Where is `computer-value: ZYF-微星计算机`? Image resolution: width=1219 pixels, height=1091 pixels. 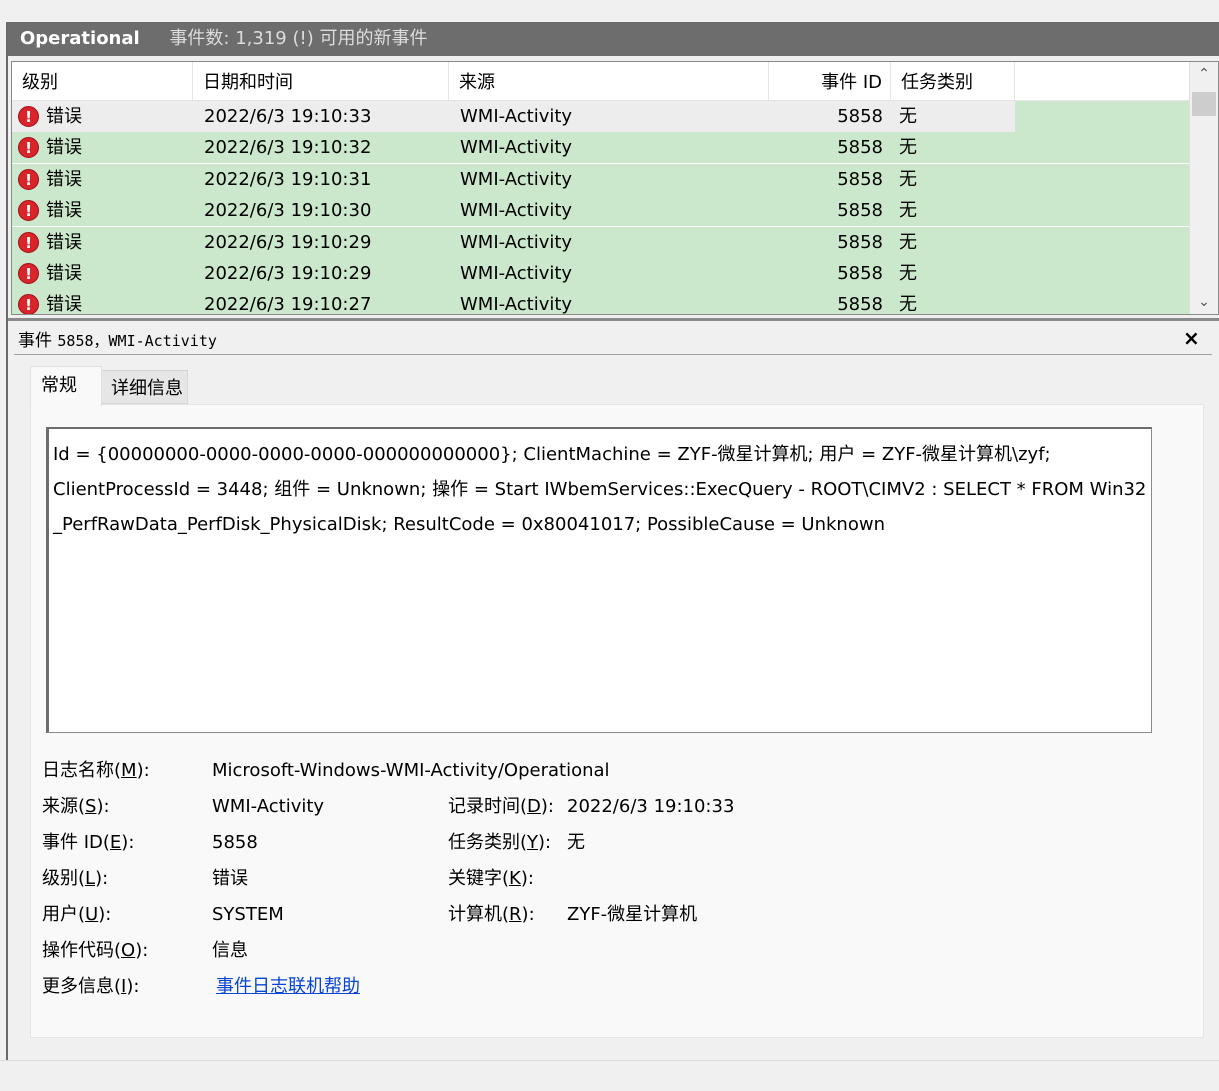 computer-value: ZYF-微星计算机 is located at coordinates (632, 914).